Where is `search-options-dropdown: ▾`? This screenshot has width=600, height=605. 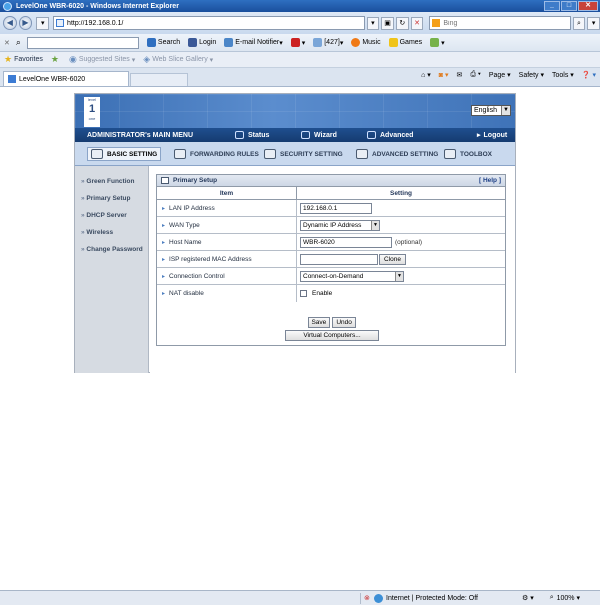
search-options-dropdown: ▾ is located at coordinates (593, 23).